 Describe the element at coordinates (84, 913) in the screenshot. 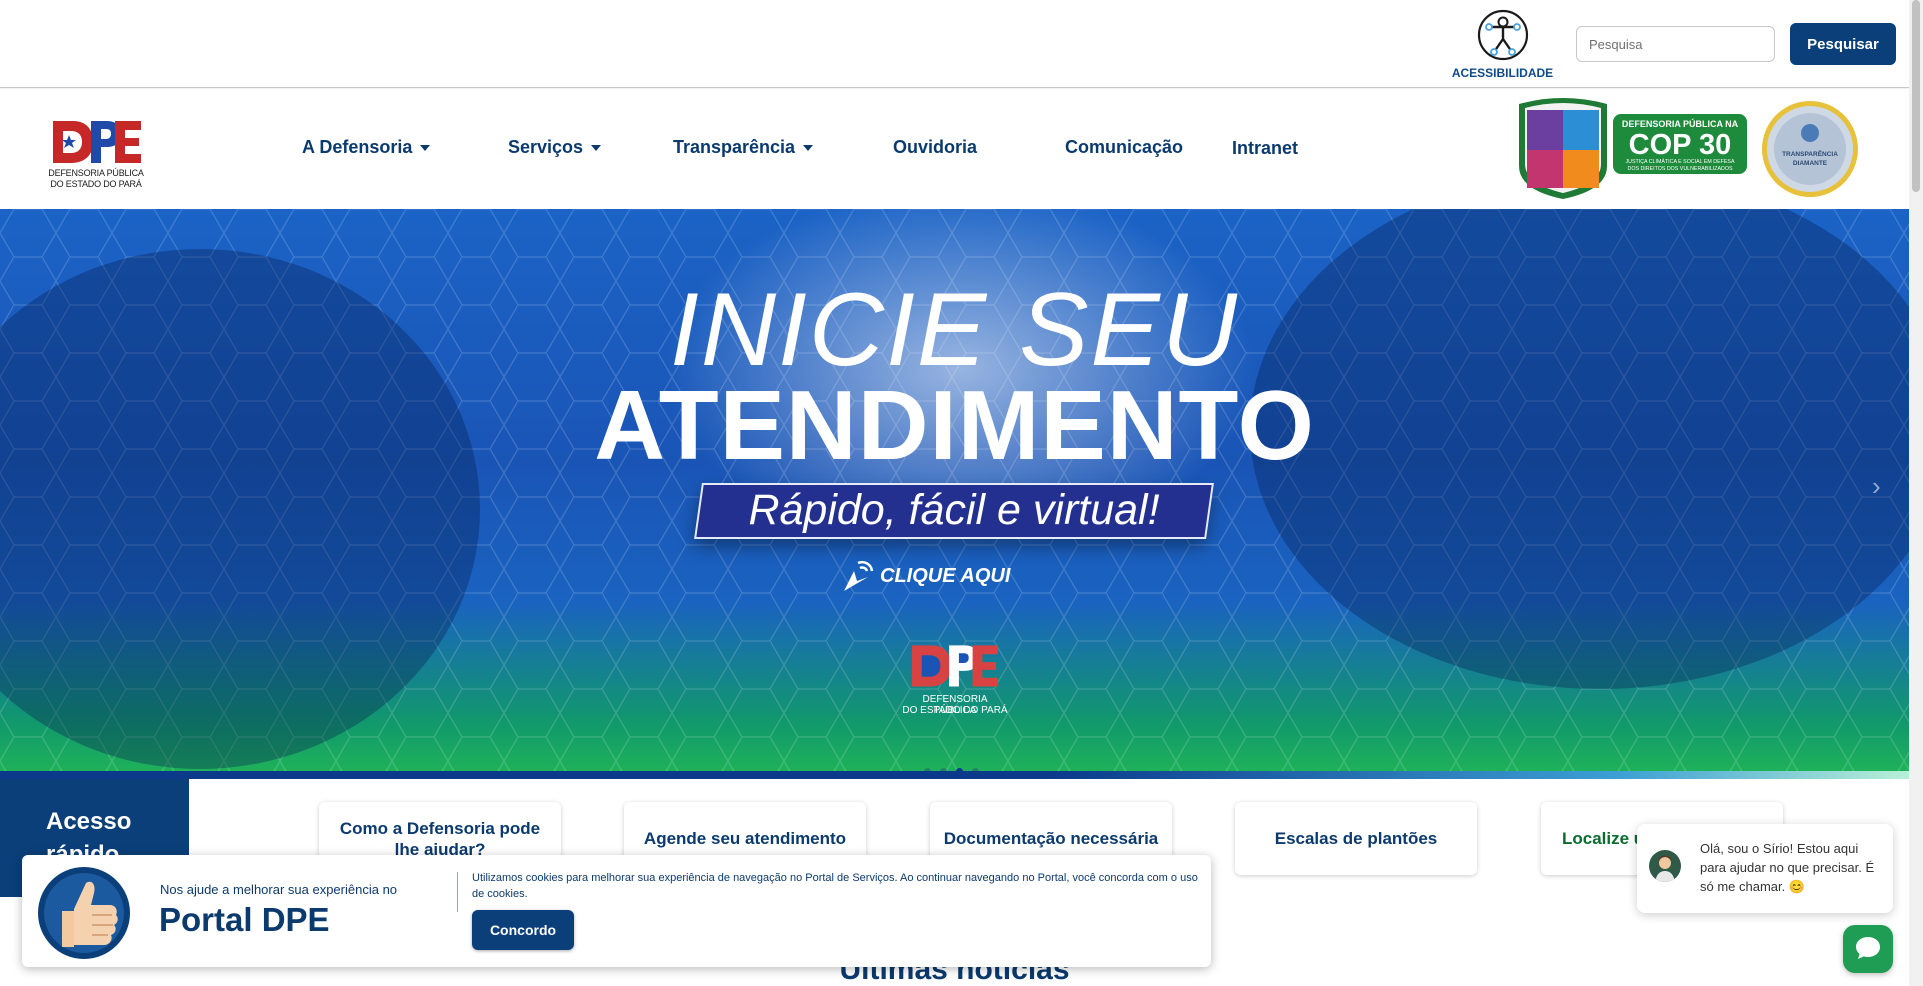

I see `thumbs-up-icon` at that location.